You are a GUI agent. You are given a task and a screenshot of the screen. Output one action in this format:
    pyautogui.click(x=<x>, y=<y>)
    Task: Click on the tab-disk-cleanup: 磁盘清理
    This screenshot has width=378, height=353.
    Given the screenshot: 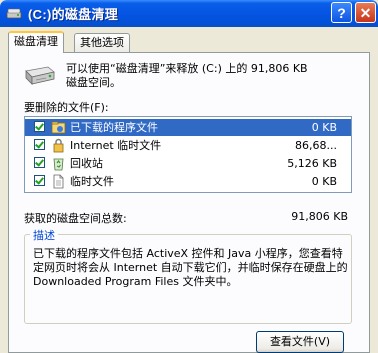 What is the action you would take?
    pyautogui.click(x=36, y=42)
    